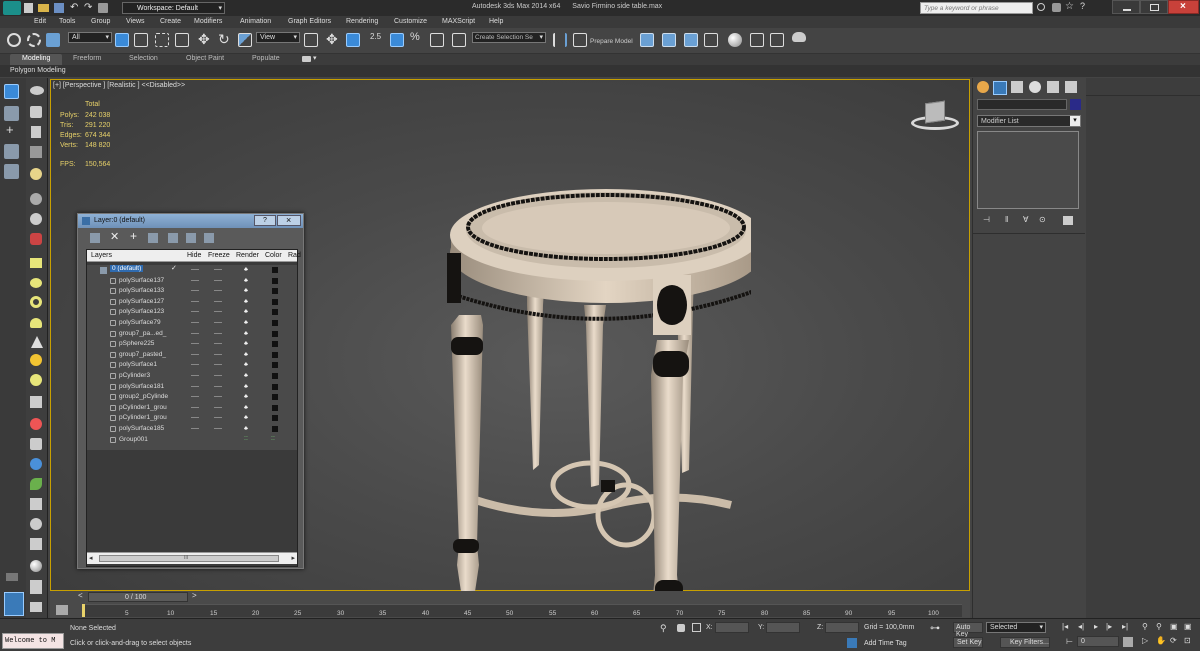  Describe the element at coordinates (12, 577) in the screenshot. I see `scroll-handle` at that location.